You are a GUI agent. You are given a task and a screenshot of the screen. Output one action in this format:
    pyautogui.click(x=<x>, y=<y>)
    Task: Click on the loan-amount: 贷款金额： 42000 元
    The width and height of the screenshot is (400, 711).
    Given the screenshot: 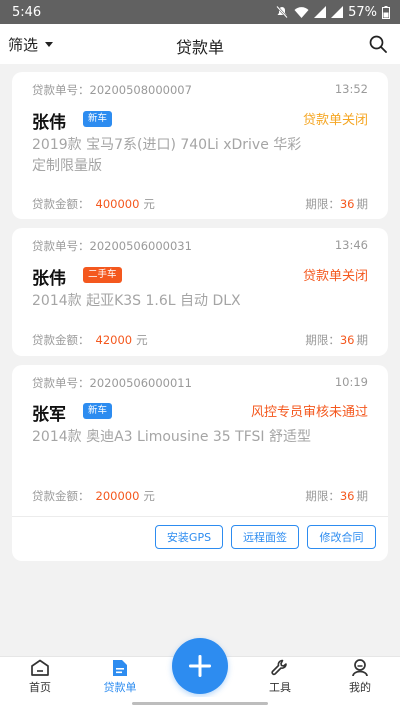 What is the action you would take?
    pyautogui.click(x=90, y=340)
    